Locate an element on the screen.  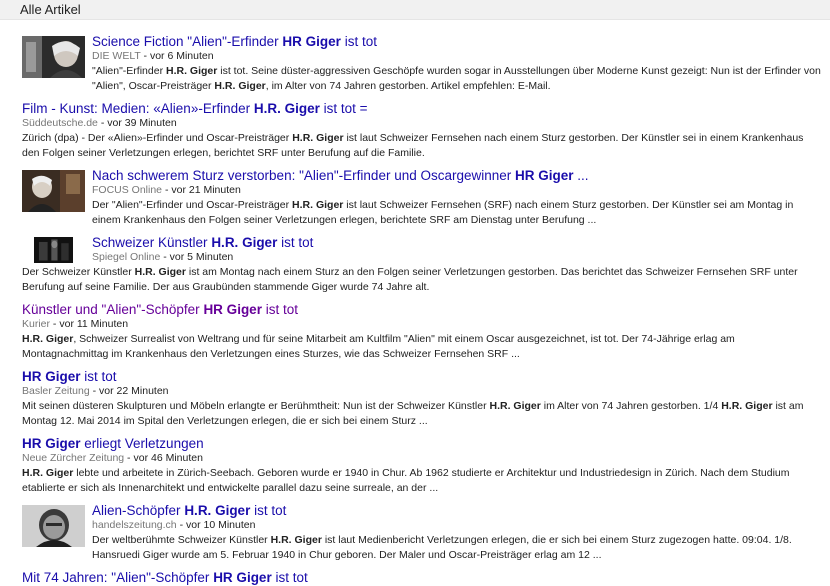
article-time: vor 11 Minuten is located at coordinates (94, 324).